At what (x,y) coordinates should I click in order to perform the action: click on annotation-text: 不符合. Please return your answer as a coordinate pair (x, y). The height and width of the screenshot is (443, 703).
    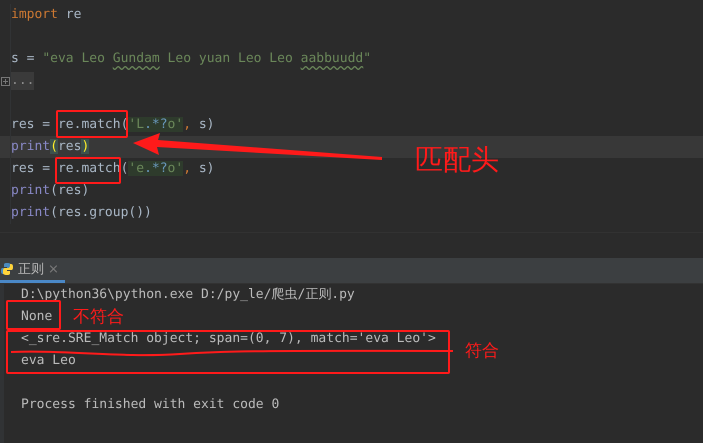
    Looking at the image, I should click on (98, 317).